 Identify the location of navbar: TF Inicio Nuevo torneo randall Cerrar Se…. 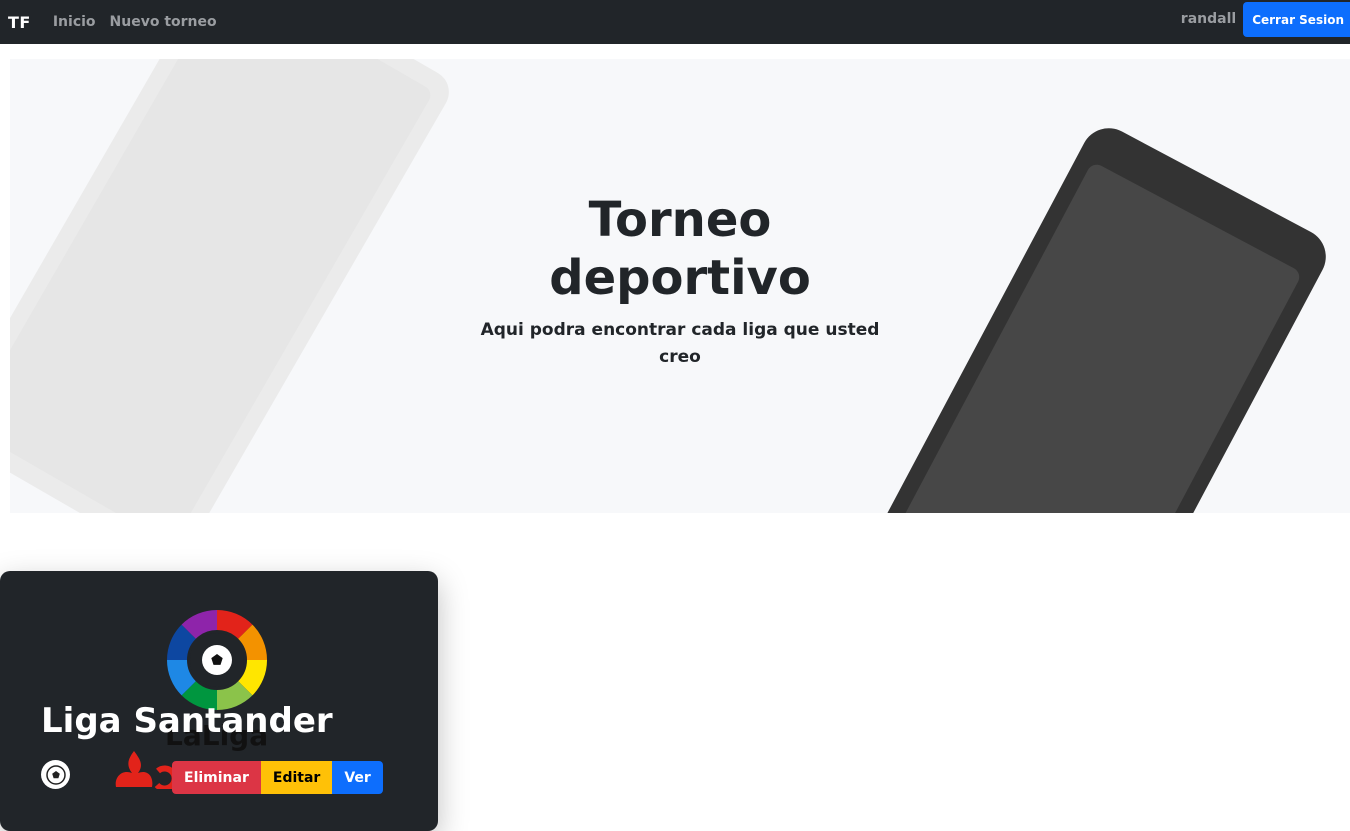
(675, 22).